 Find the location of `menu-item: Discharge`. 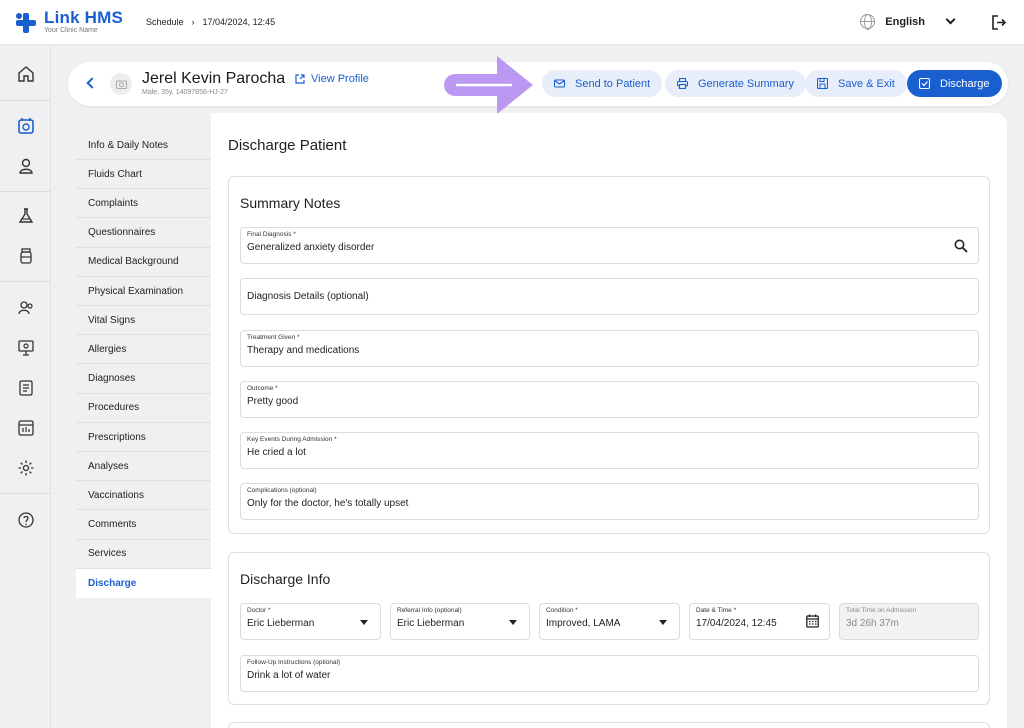

menu-item: Discharge is located at coordinates (143, 583).